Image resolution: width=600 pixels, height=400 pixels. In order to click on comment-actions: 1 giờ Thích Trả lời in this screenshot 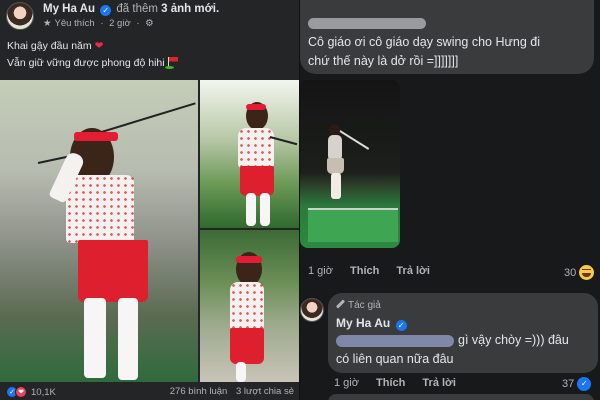, I will do `click(376, 271)`.